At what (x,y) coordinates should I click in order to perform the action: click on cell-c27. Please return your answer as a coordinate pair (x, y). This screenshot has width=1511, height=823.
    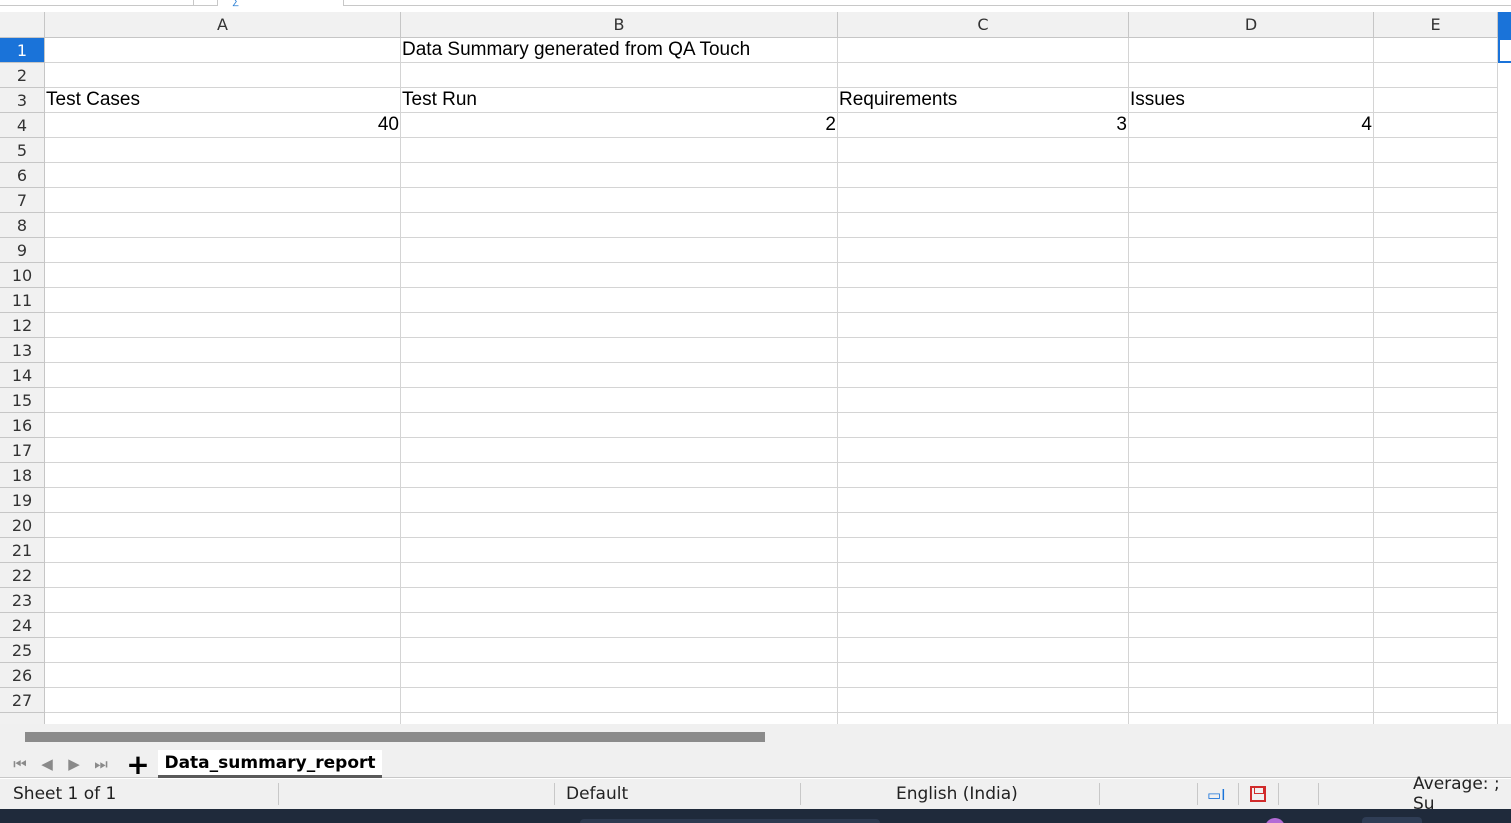
    Looking at the image, I should click on (983, 700).